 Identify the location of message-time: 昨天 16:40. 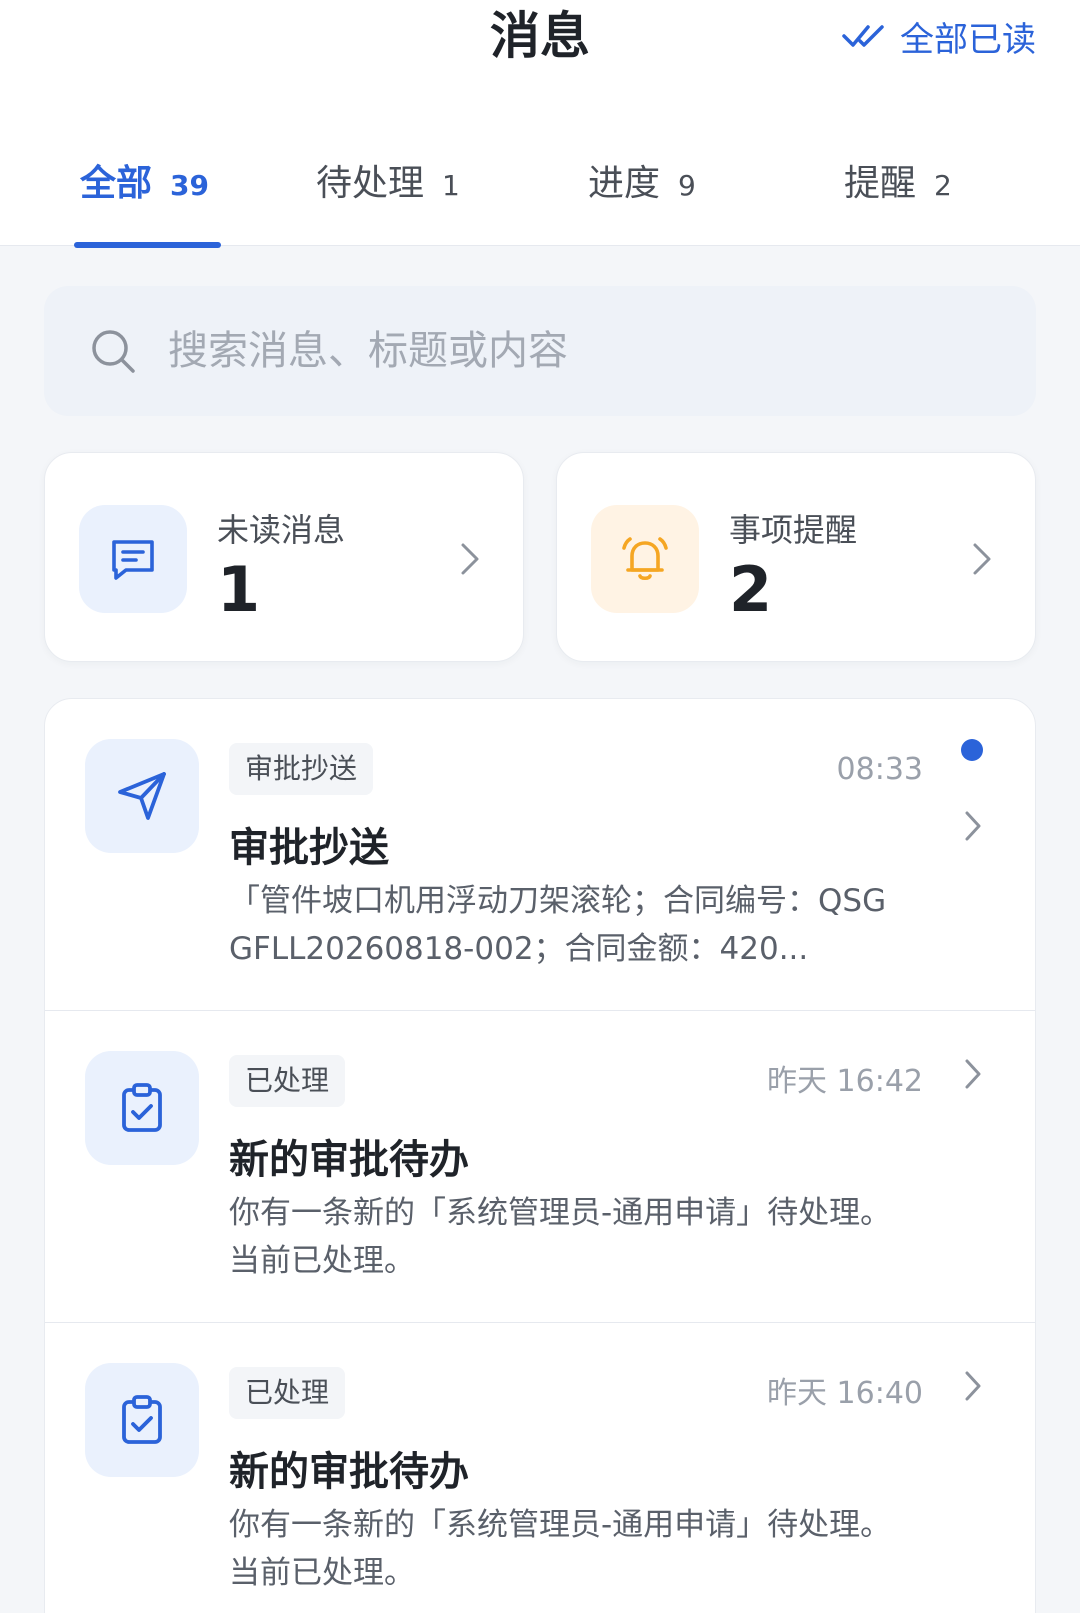
(845, 1393).